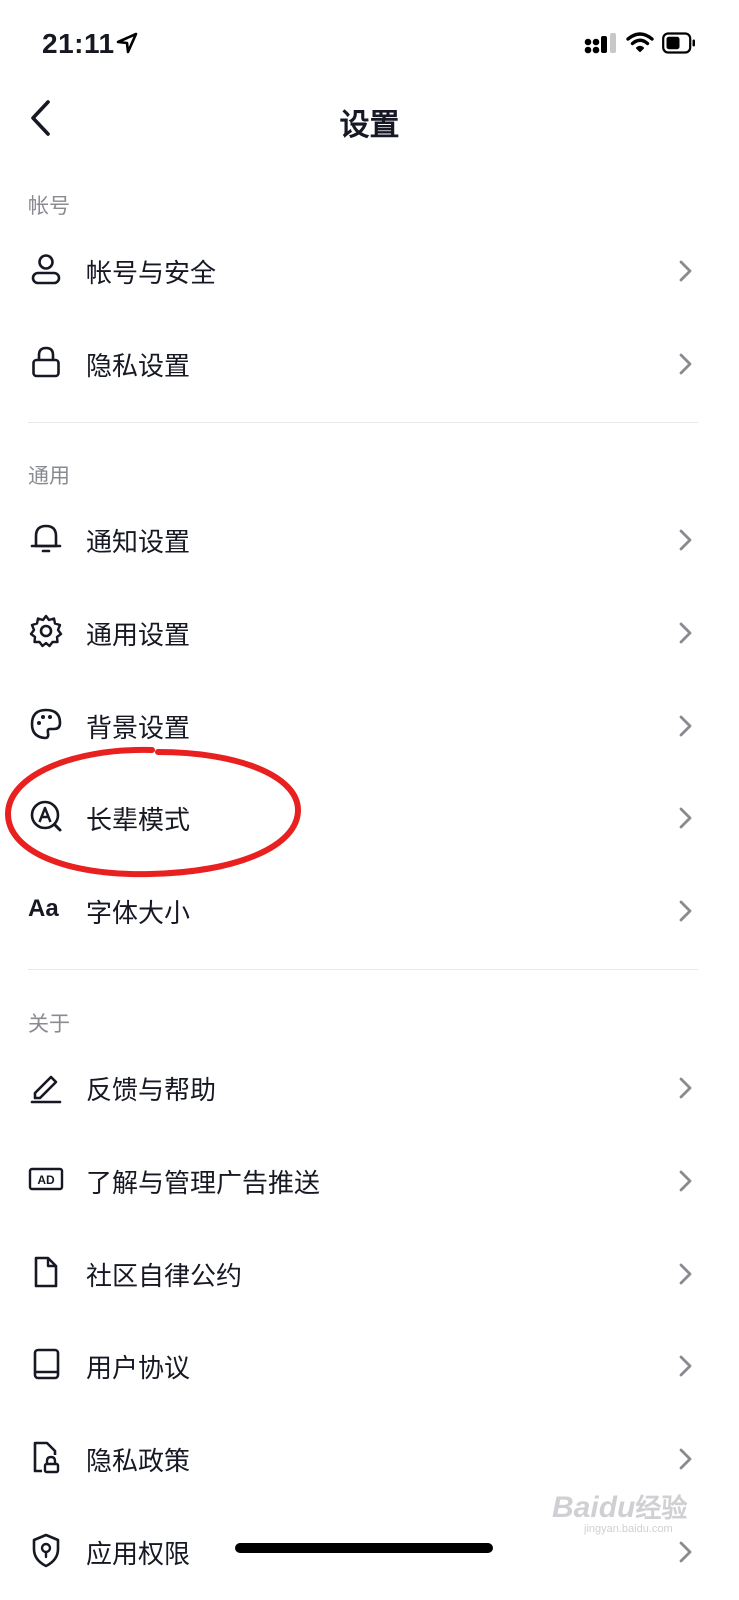 This screenshot has width=739, height=1600. Describe the element at coordinates (46, 1089) in the screenshot. I see `pencil-icon` at that location.